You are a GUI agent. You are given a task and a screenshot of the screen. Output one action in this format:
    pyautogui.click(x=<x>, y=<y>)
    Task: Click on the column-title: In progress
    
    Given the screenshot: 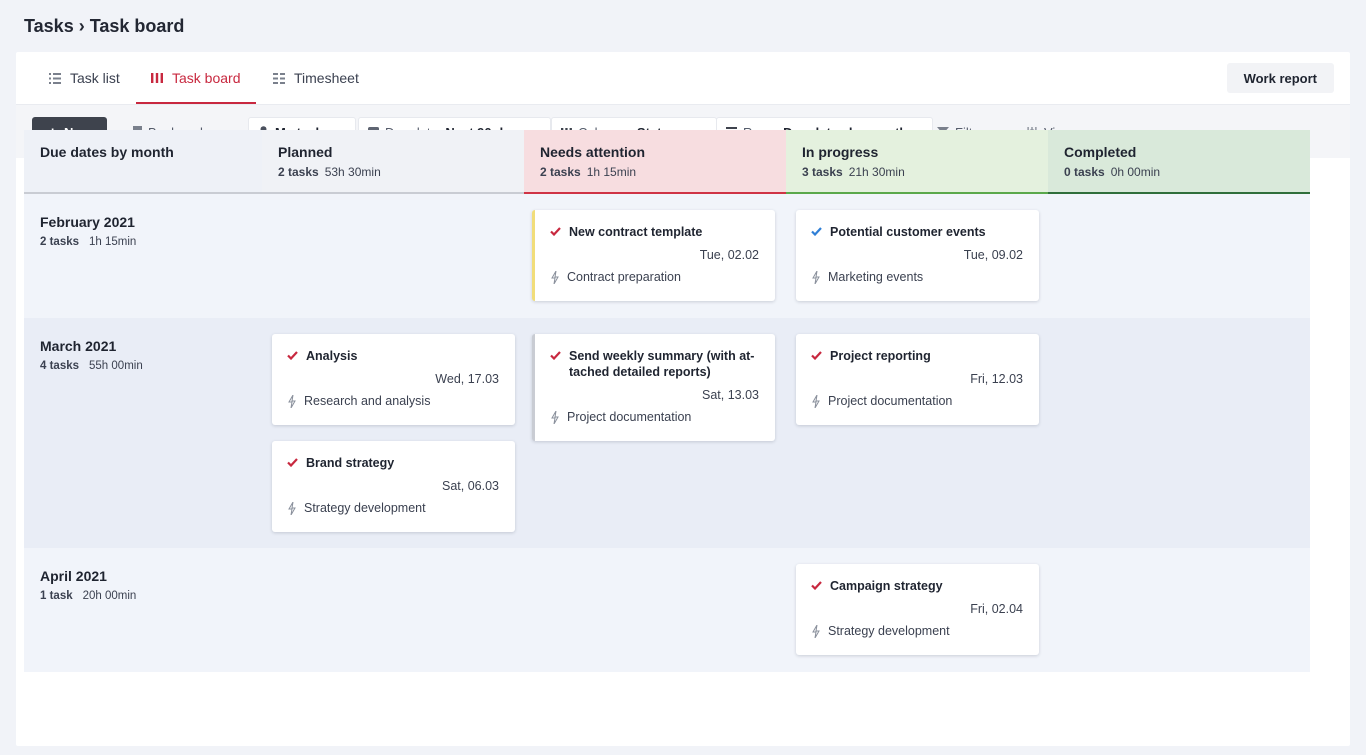 What is the action you would take?
    pyautogui.click(x=840, y=152)
    